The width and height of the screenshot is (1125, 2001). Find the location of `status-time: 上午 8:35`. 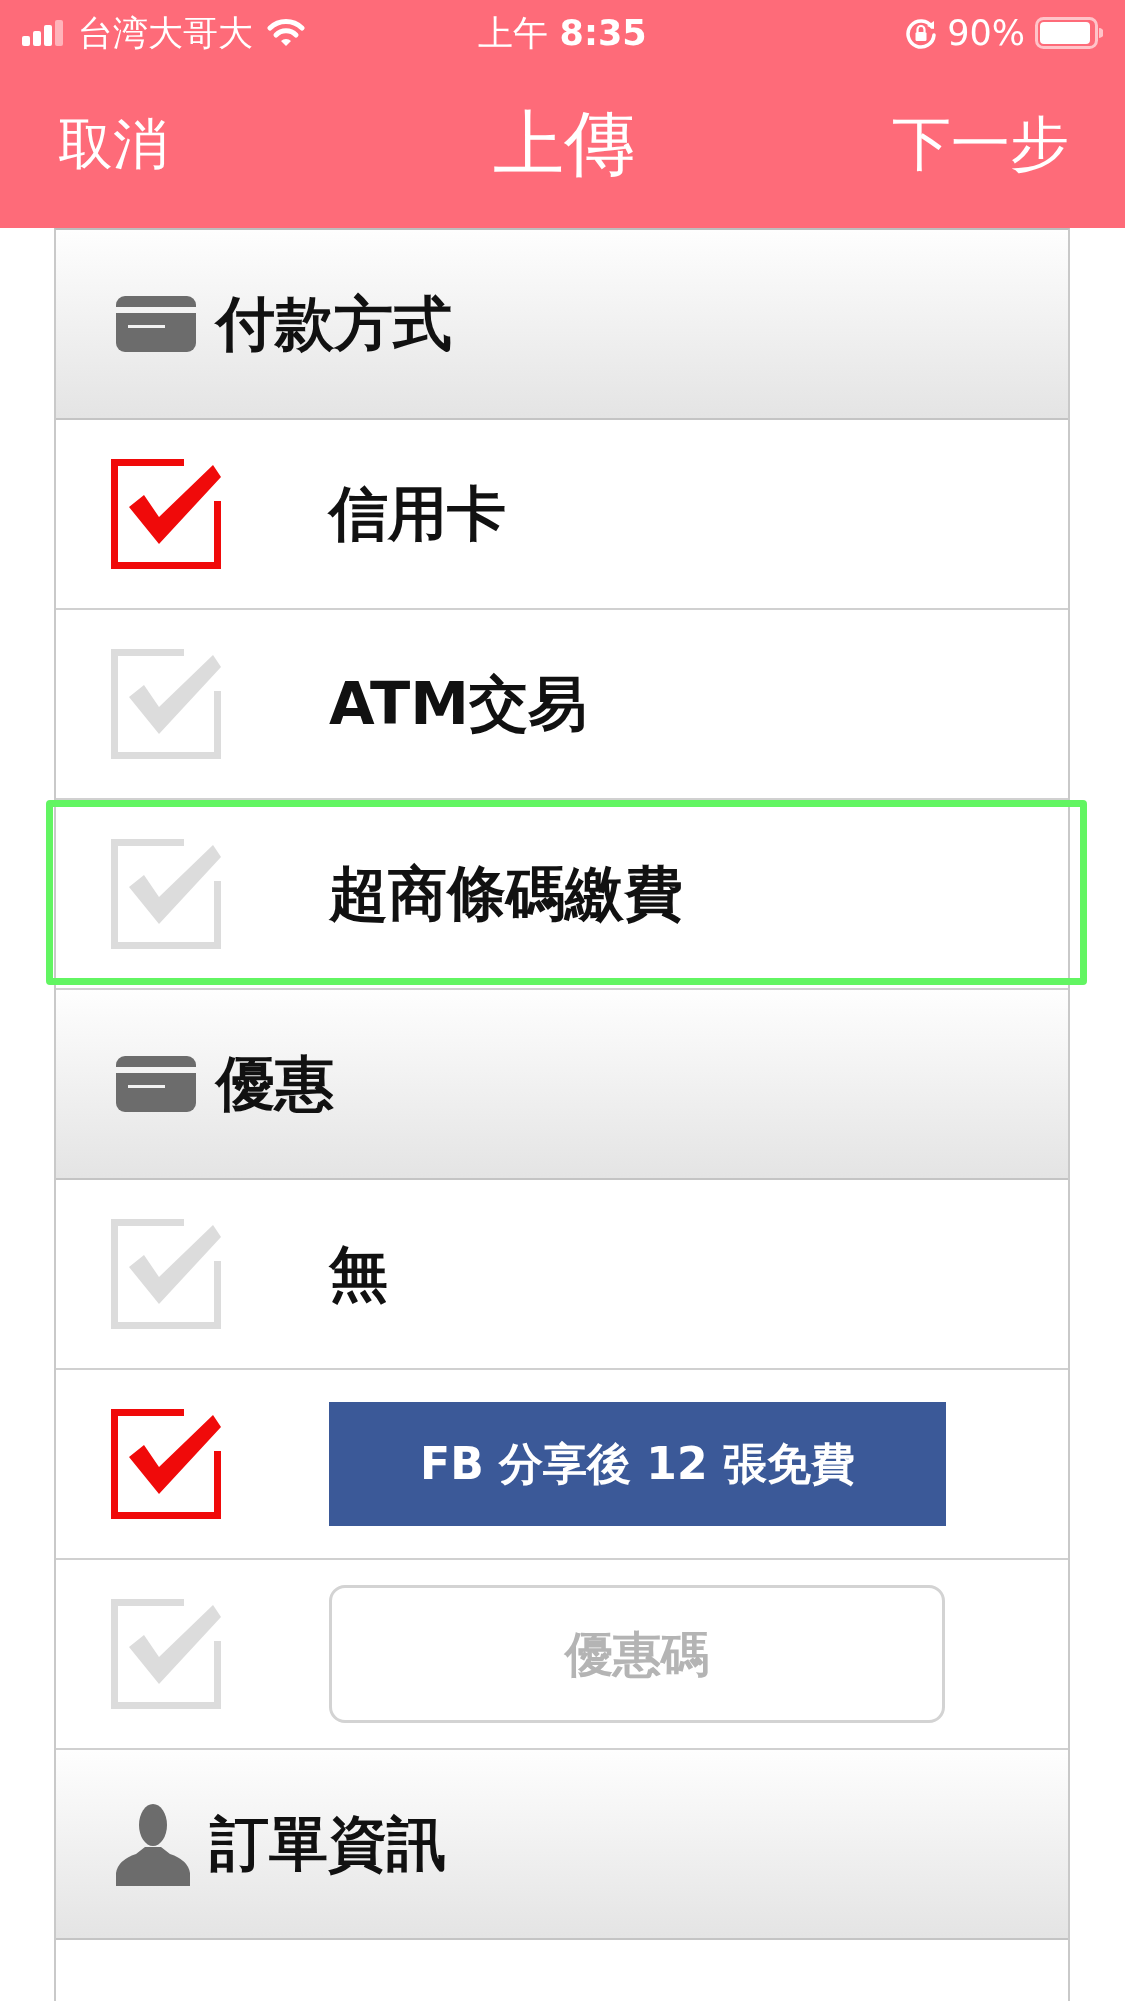

status-time: 上午 8:35 is located at coordinates (562, 33).